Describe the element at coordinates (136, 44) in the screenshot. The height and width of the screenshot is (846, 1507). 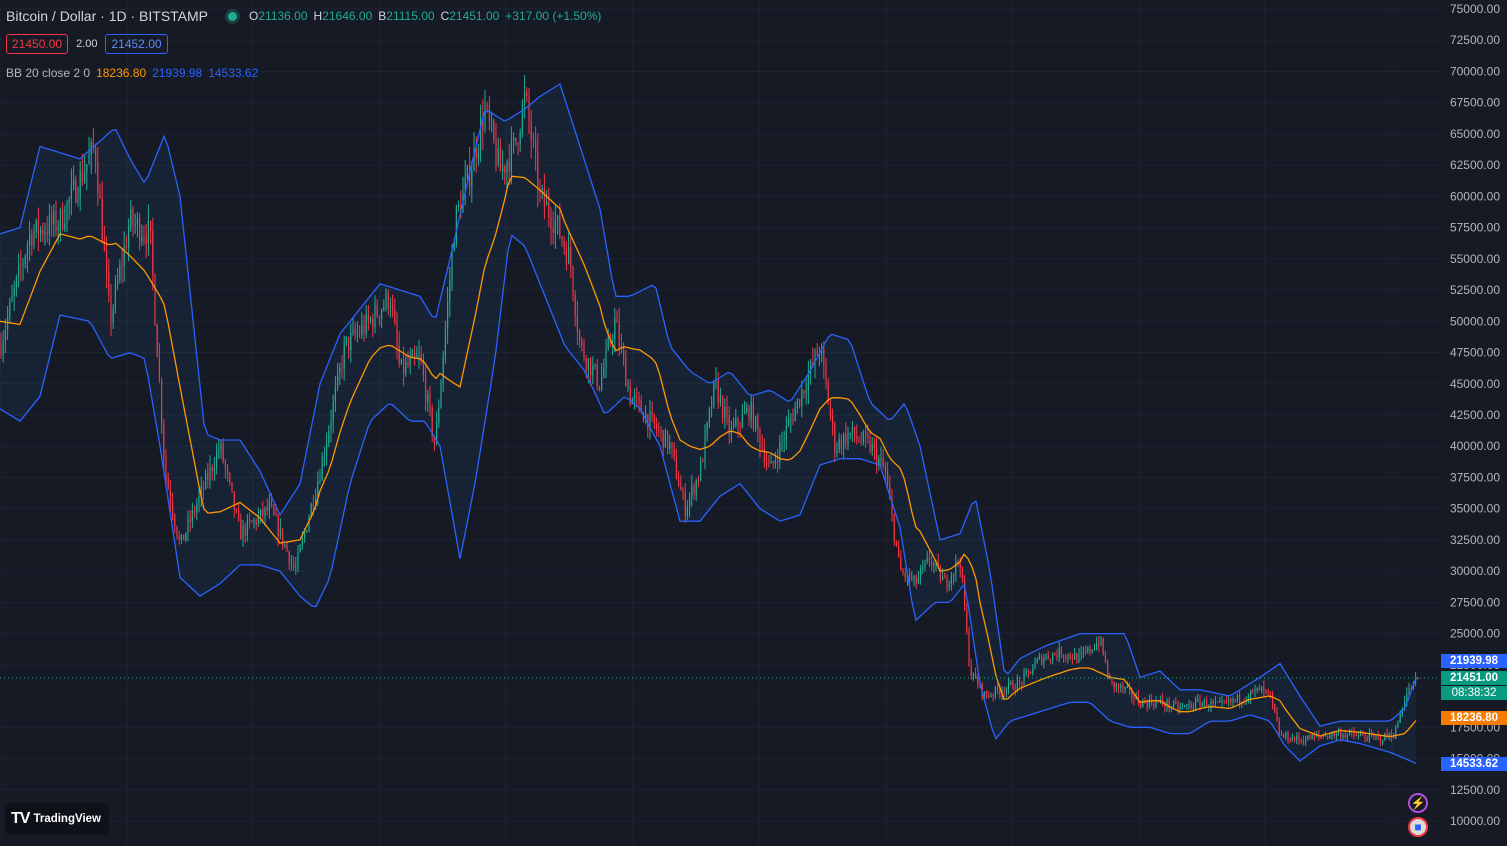
I see `buy-button: 21452.00` at that location.